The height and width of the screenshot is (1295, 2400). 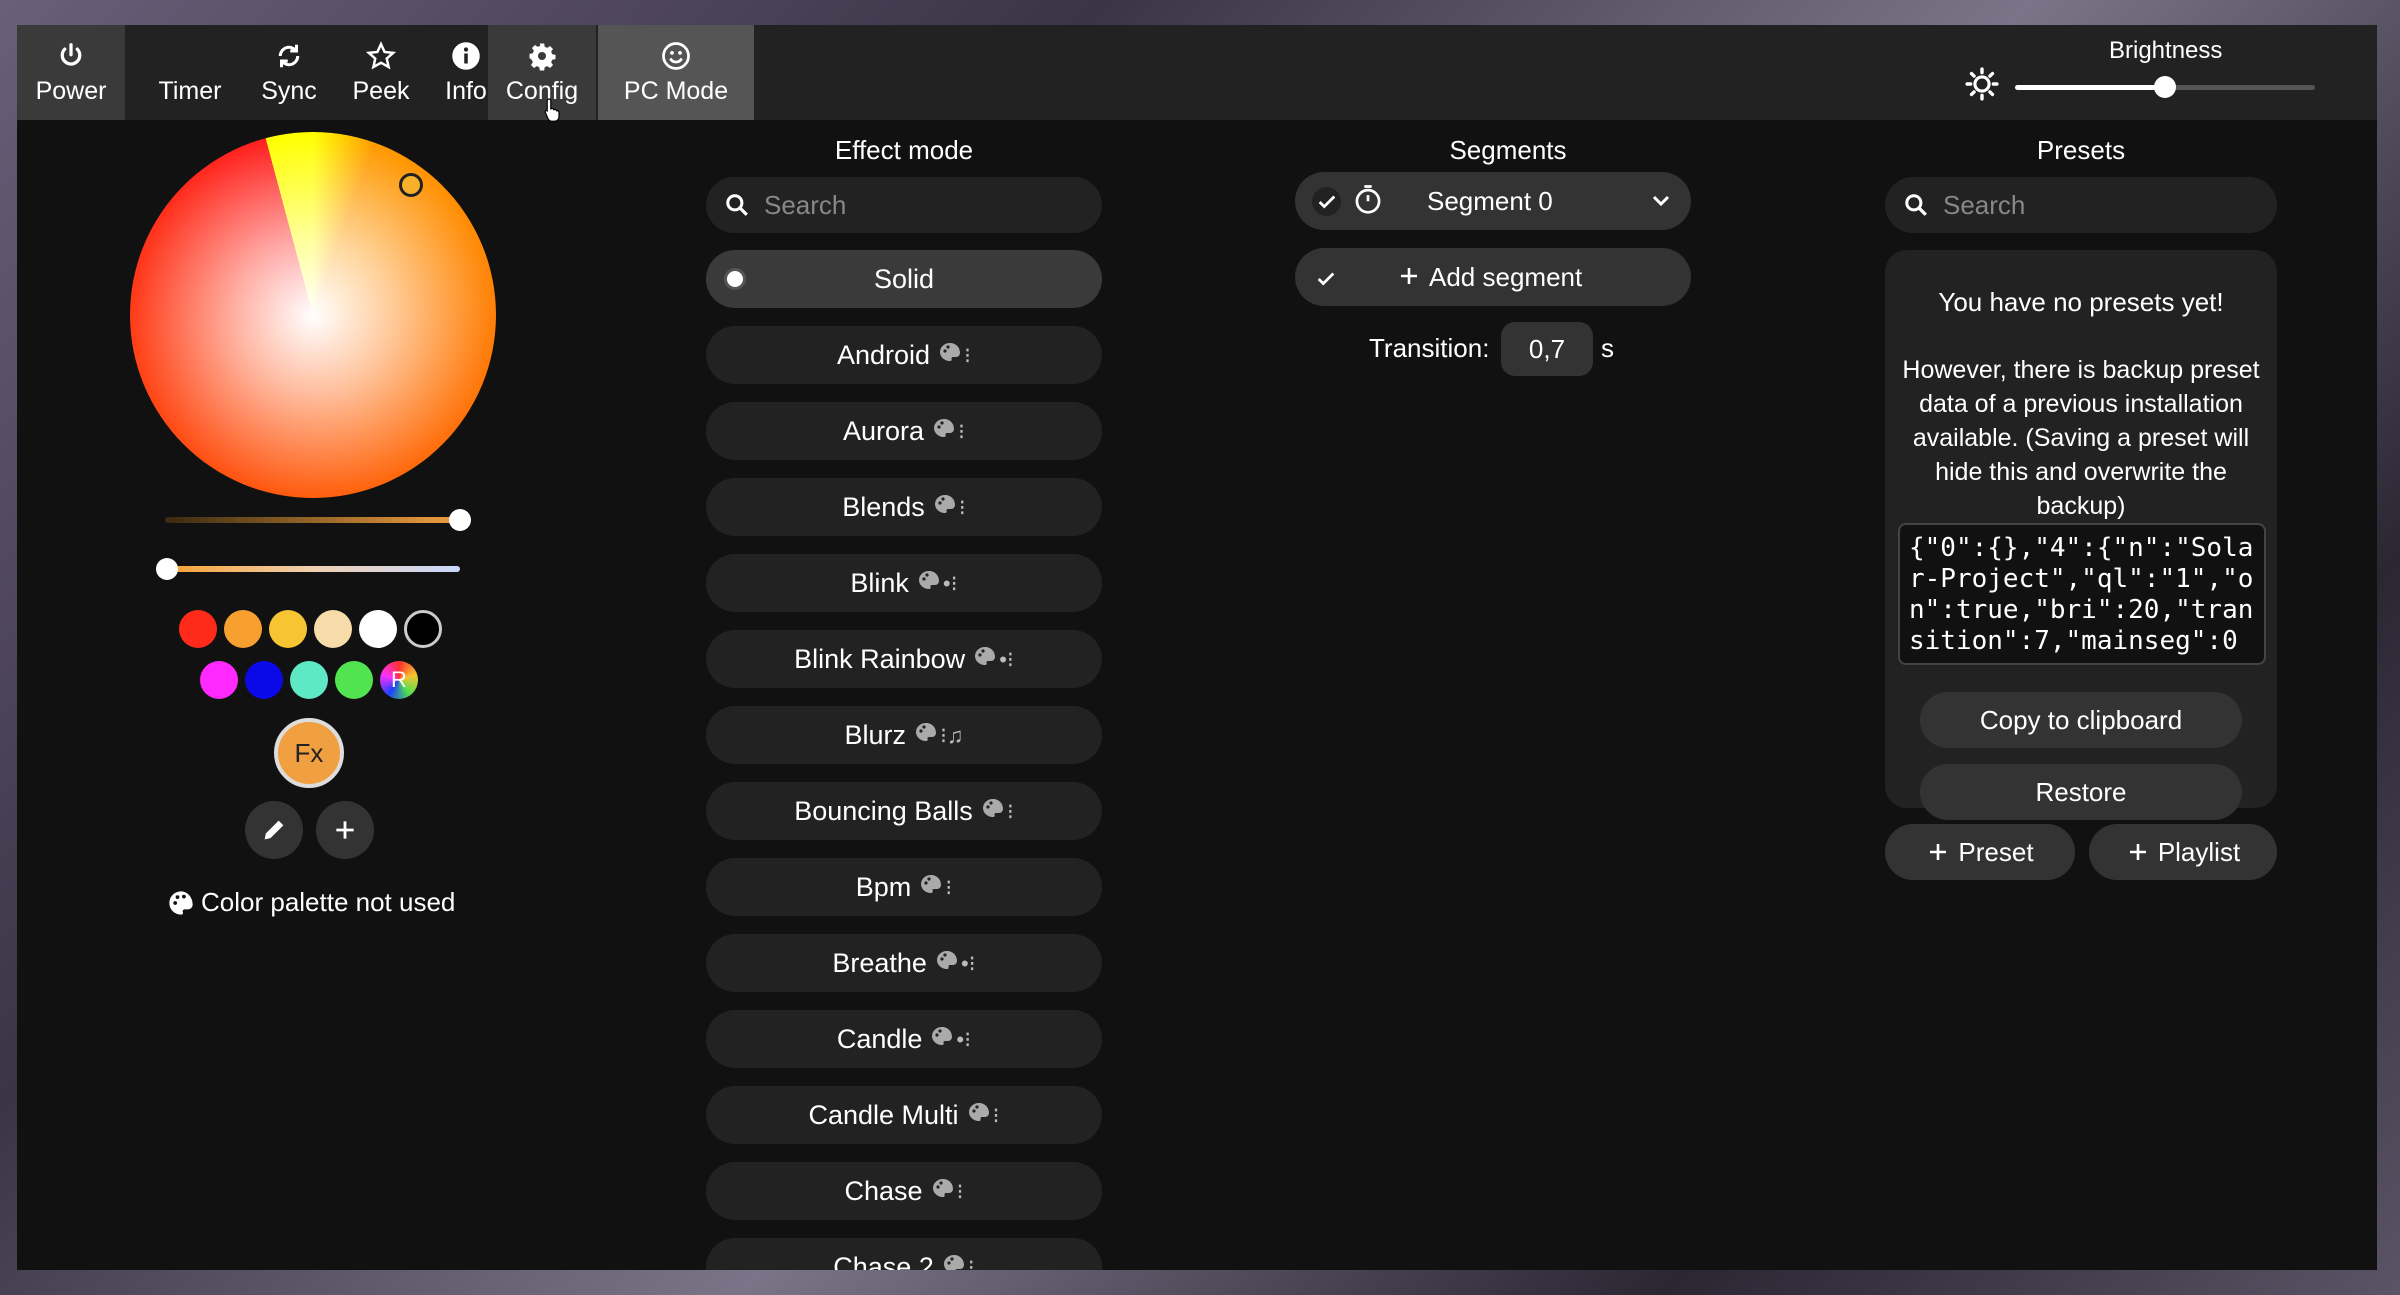 I want to click on effect-name: Blends, so click(x=883, y=506).